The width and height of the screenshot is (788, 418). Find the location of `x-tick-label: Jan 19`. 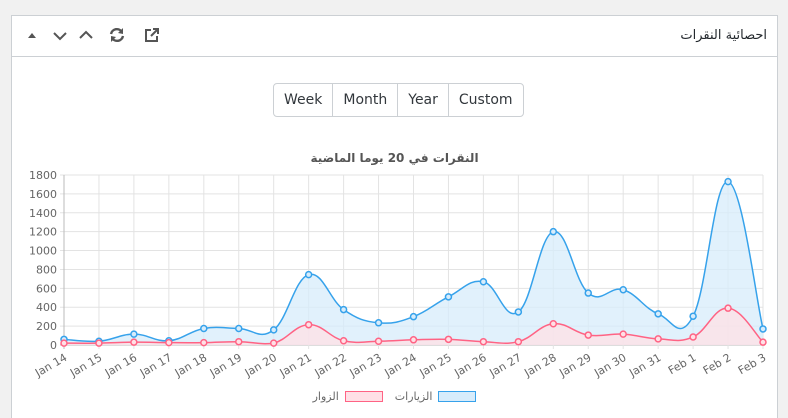

x-tick-label: Jan 19 is located at coordinates (225, 365).